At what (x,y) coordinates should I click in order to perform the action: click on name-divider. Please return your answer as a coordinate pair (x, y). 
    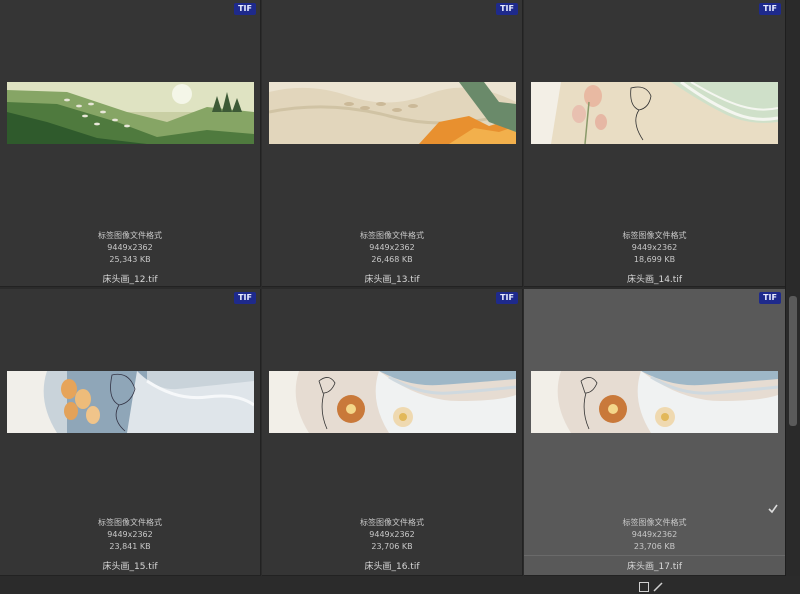
    Looking at the image, I should click on (654, 555).